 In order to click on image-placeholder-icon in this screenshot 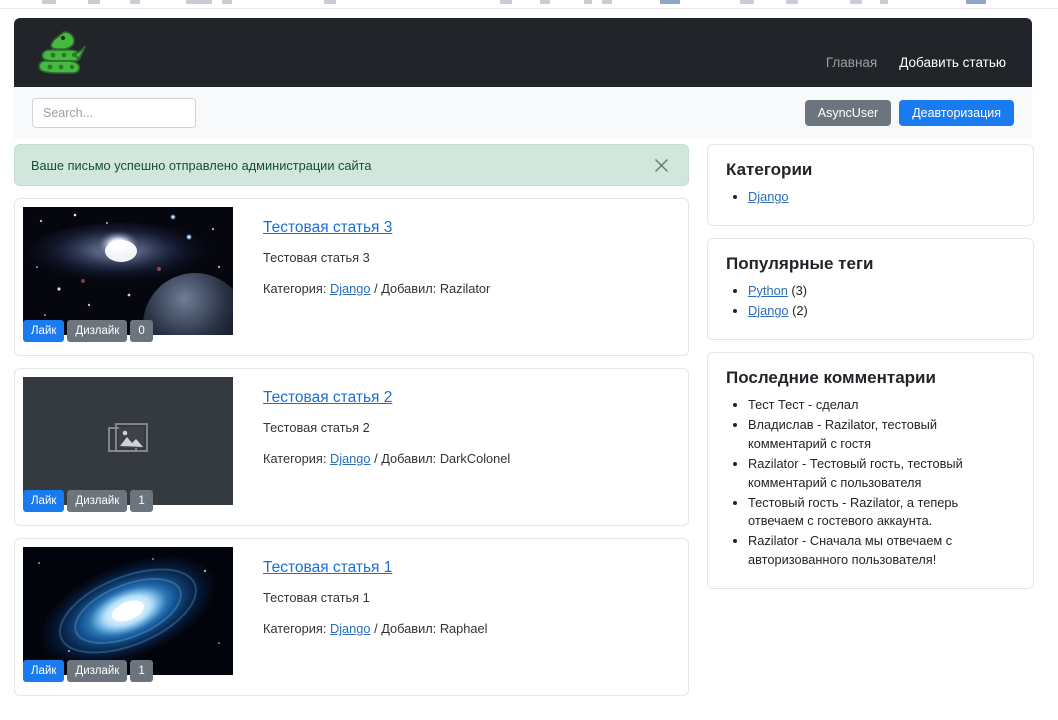, I will do `click(128, 441)`.